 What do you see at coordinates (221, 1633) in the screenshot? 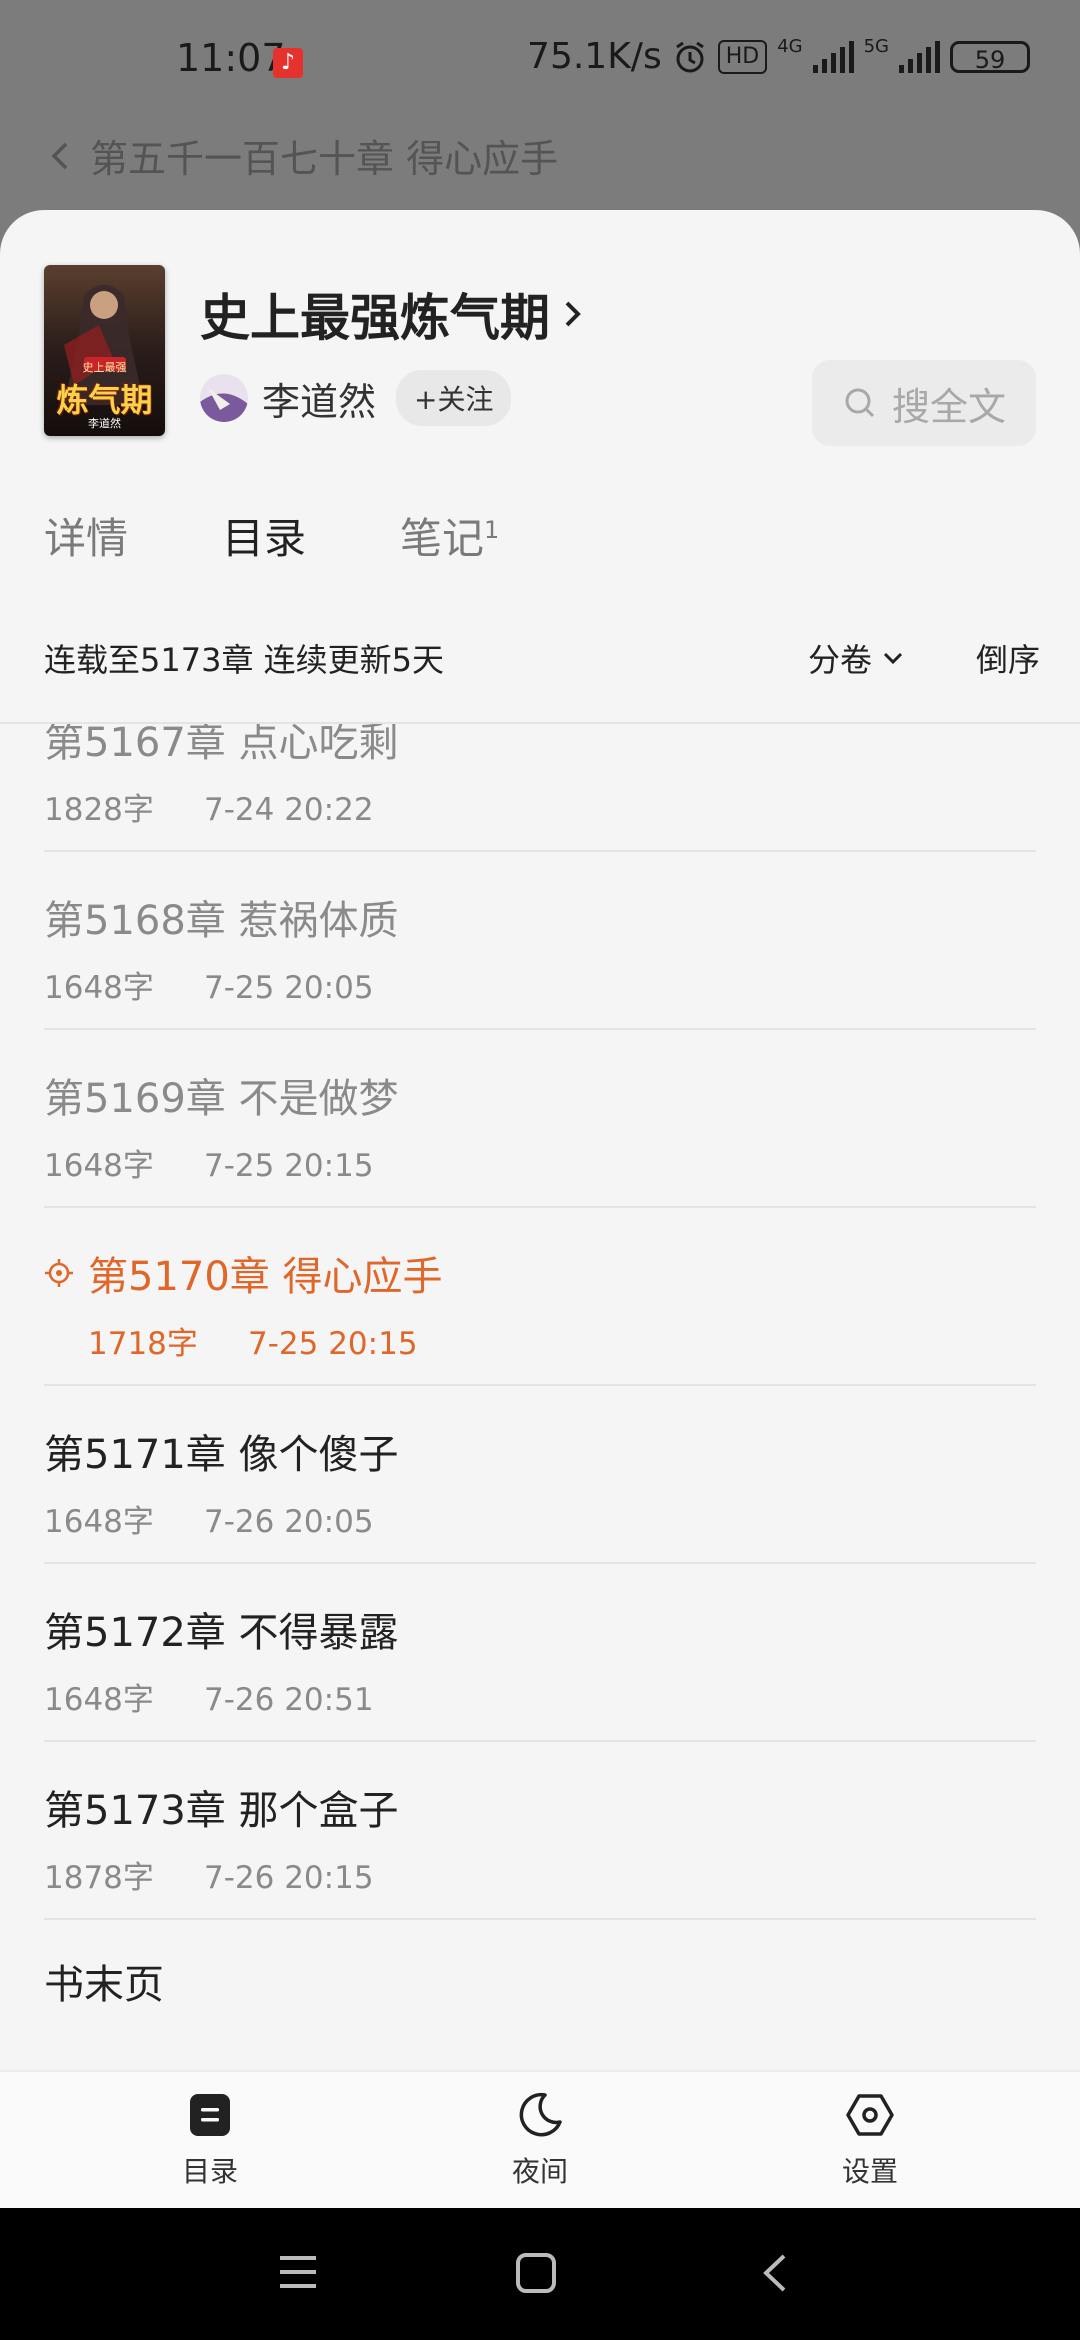
I see `chapter-title: 第5172章 不得暴露` at bounding box center [221, 1633].